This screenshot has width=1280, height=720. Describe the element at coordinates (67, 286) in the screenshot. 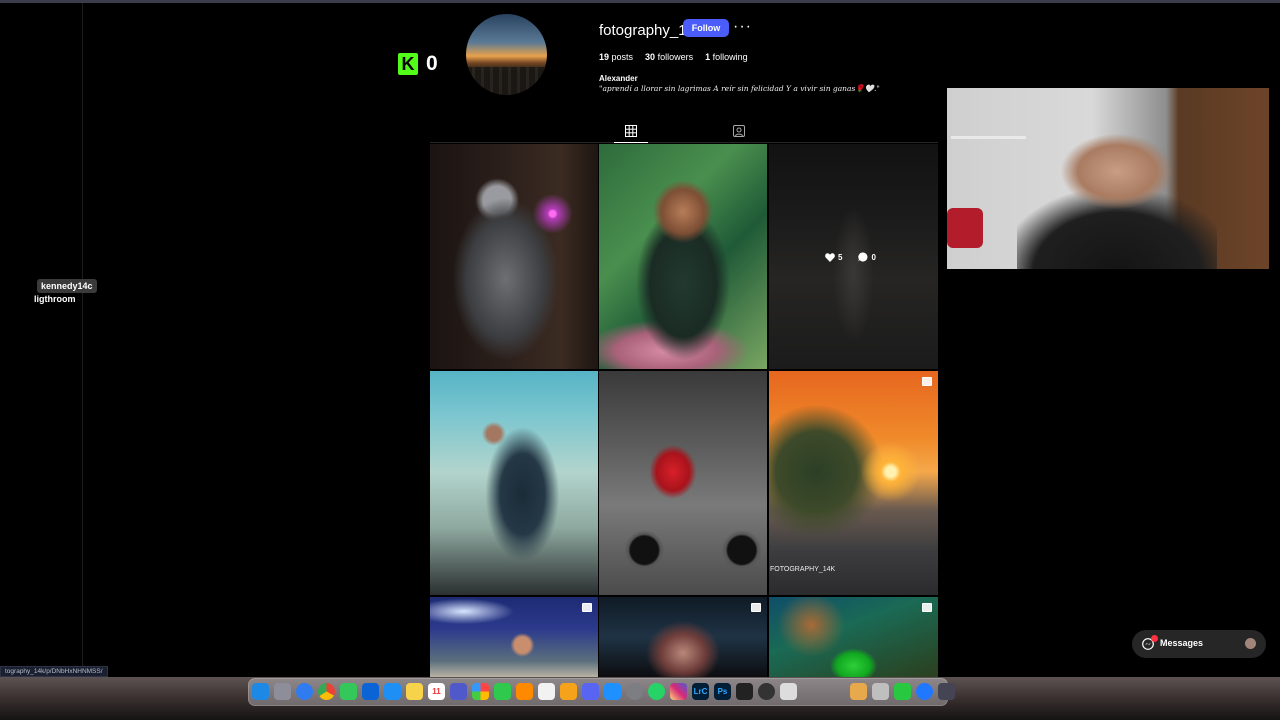

I see `user-tag-chip: kennedy14c` at that location.